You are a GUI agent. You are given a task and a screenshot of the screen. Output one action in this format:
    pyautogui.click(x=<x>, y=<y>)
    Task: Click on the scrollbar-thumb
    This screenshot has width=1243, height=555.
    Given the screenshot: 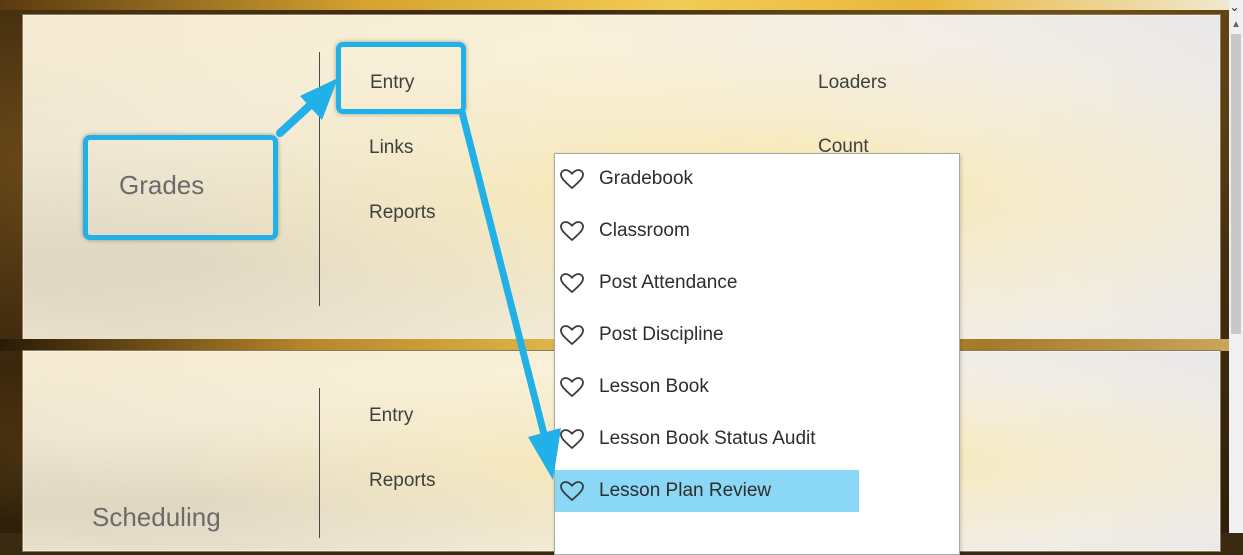 What is the action you would take?
    pyautogui.click(x=1236, y=184)
    